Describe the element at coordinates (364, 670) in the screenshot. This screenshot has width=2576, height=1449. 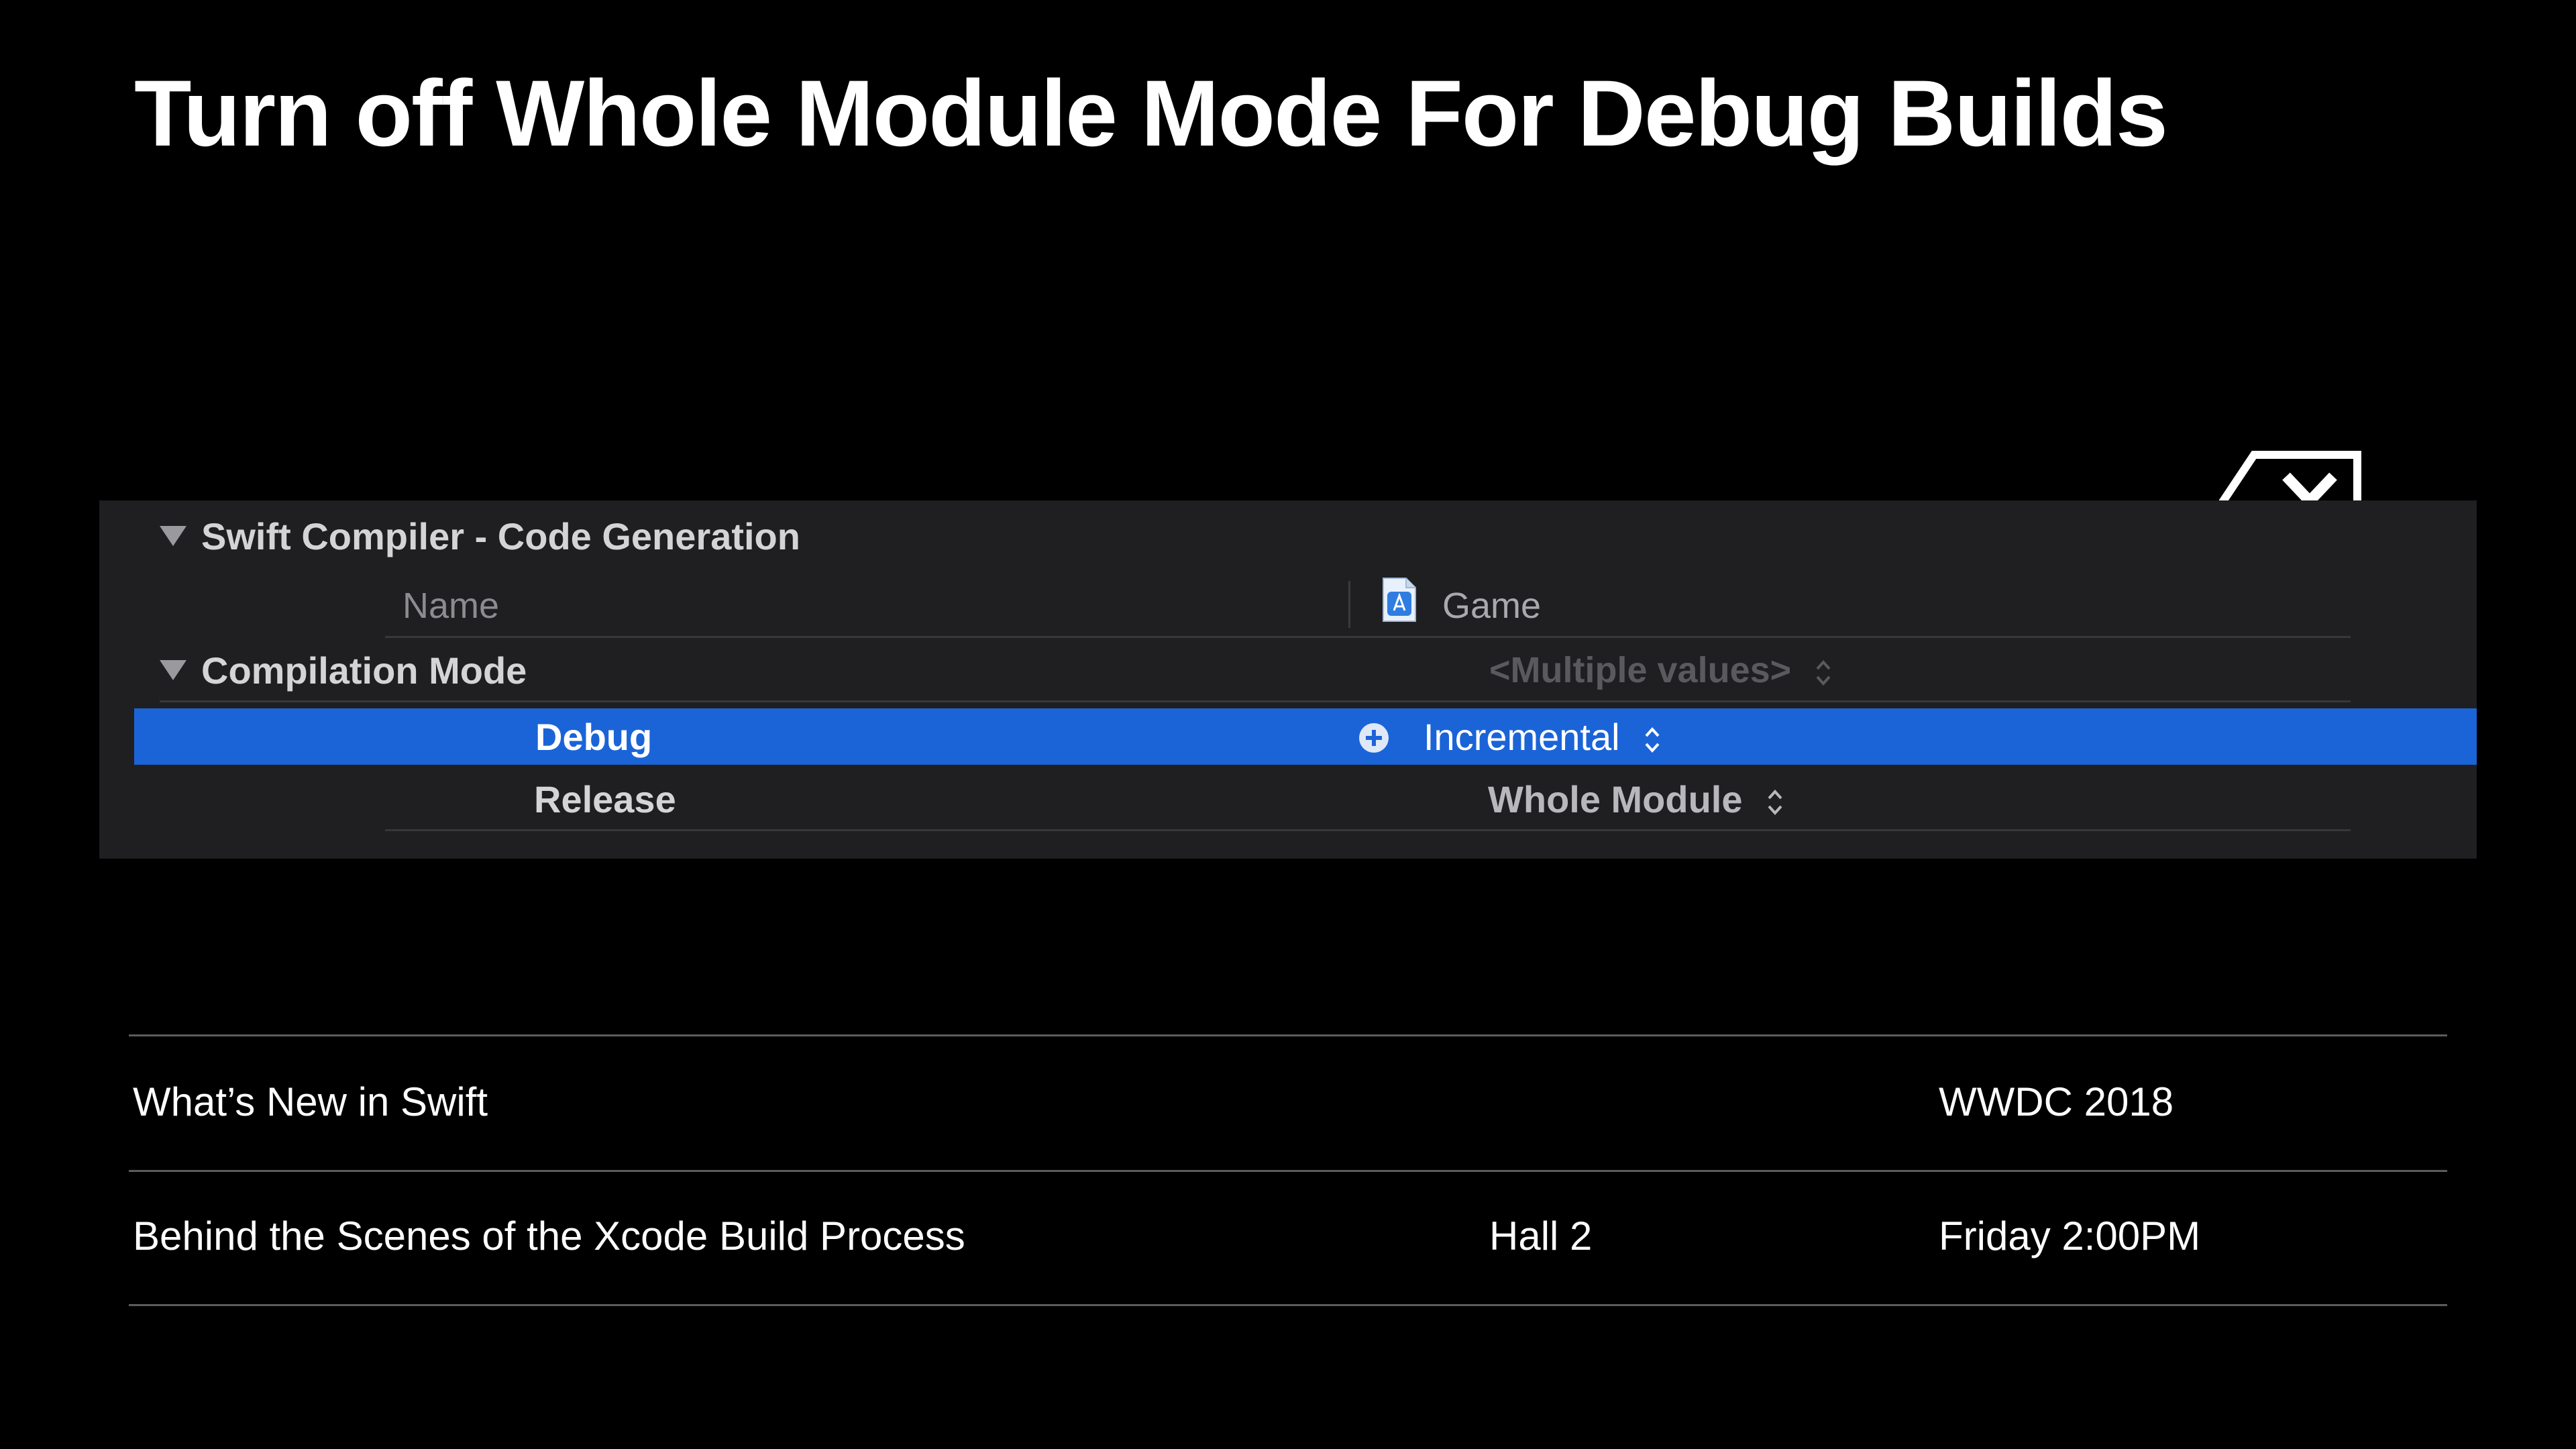
I see `setting-label: Compilation Mode` at that location.